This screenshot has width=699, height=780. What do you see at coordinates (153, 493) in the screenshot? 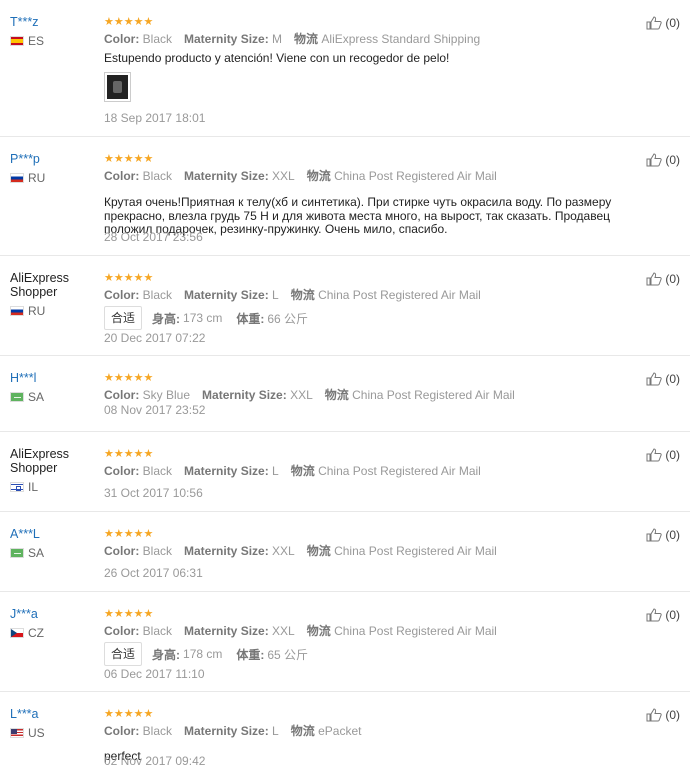
I see `review-date: 31 Oct 2017 10:56` at bounding box center [153, 493].